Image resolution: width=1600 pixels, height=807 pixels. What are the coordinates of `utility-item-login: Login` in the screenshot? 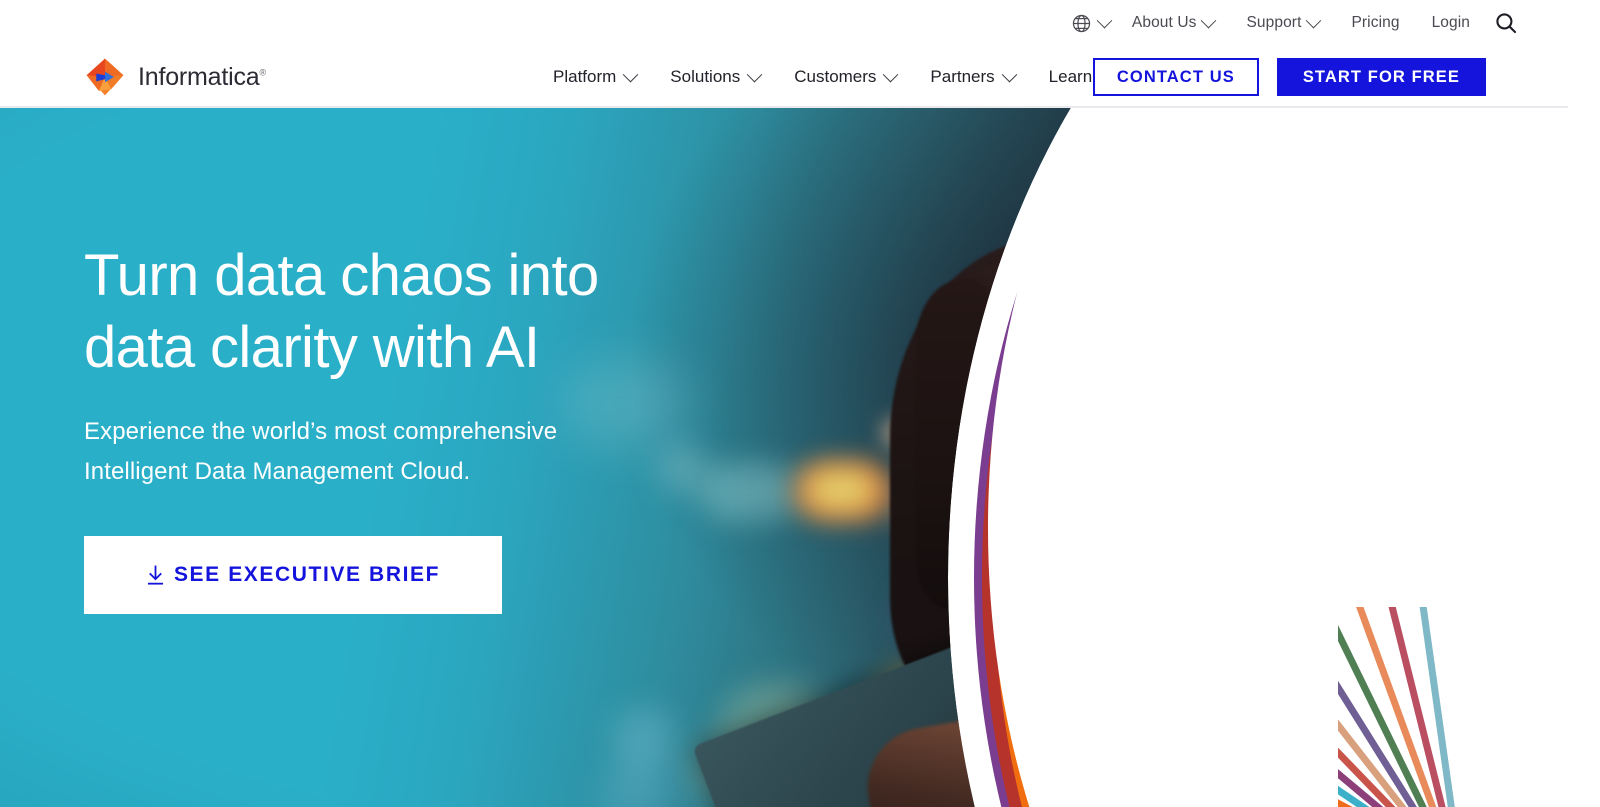 It's located at (1451, 23).